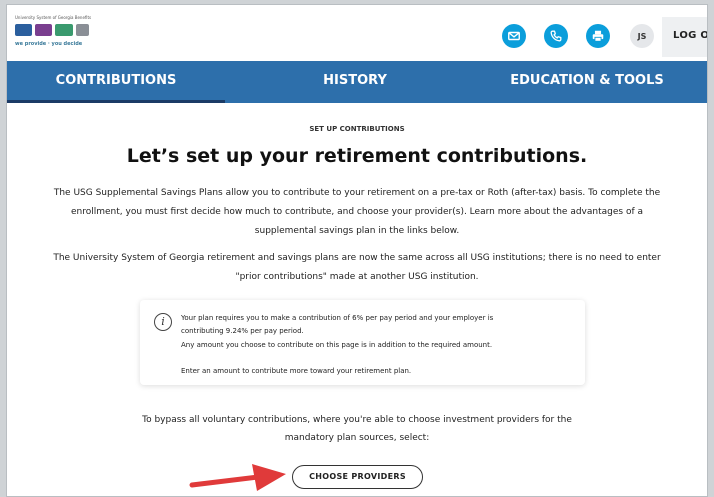 The height and width of the screenshot is (497, 714). Describe the element at coordinates (598, 36) in the screenshot. I see `print-icon` at that location.